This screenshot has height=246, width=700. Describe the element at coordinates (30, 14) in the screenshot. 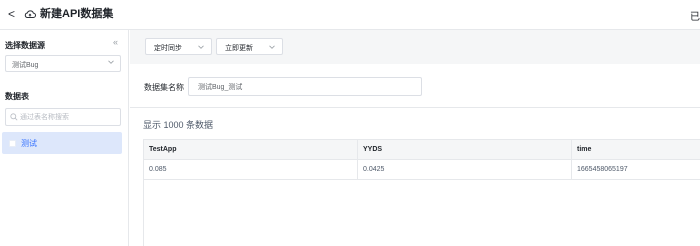

I see `cloud-icon` at that location.